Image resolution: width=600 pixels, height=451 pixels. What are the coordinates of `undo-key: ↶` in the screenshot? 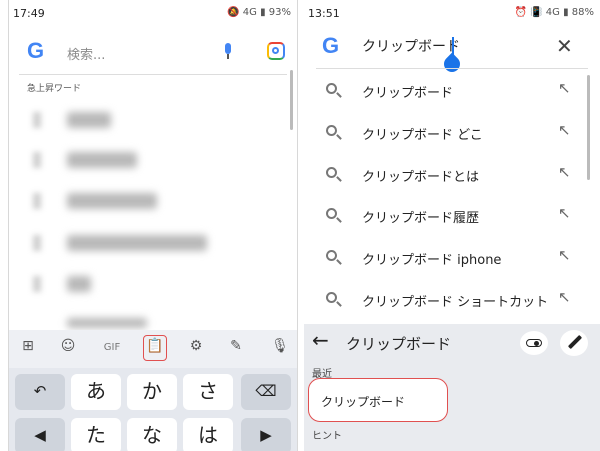 It's located at (40, 392).